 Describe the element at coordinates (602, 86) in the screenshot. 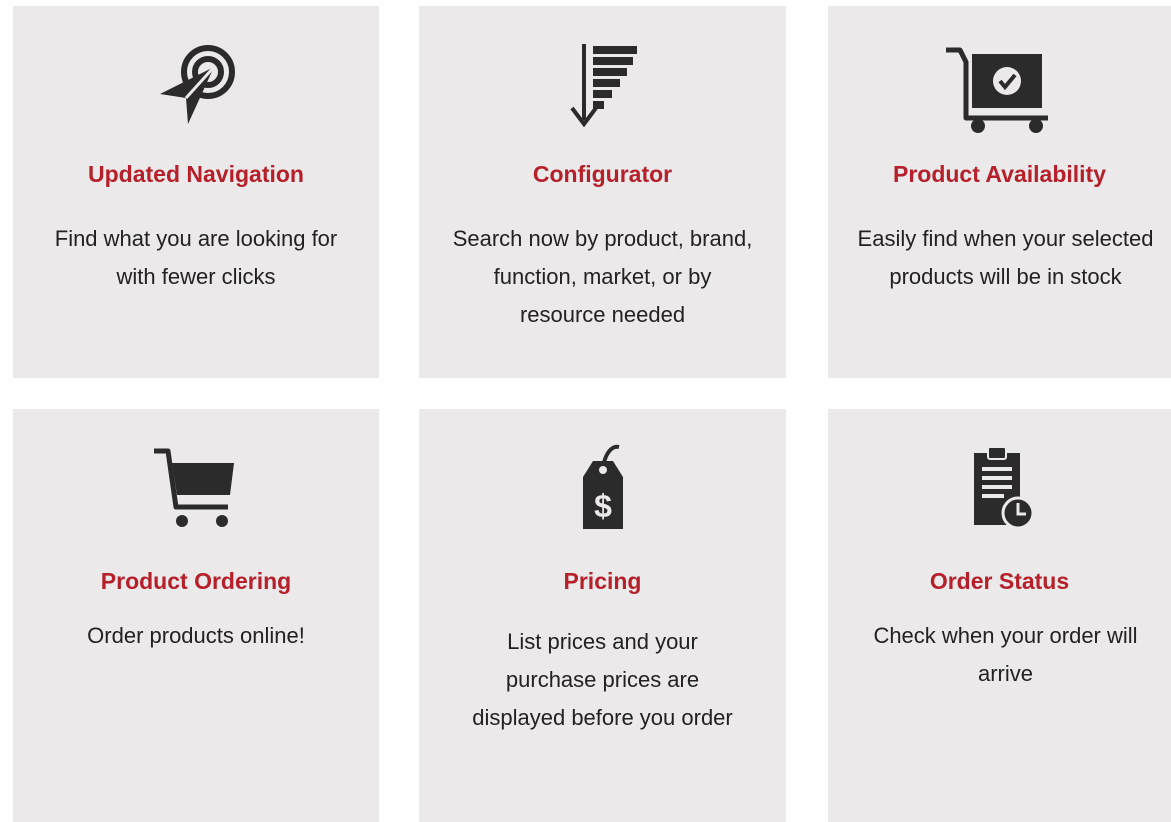

I see `filter-sort-icon` at that location.